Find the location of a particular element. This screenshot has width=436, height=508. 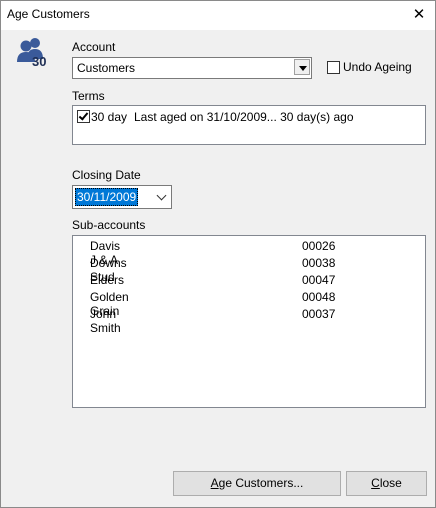

close-mnemonic: C is located at coordinates (375, 483).